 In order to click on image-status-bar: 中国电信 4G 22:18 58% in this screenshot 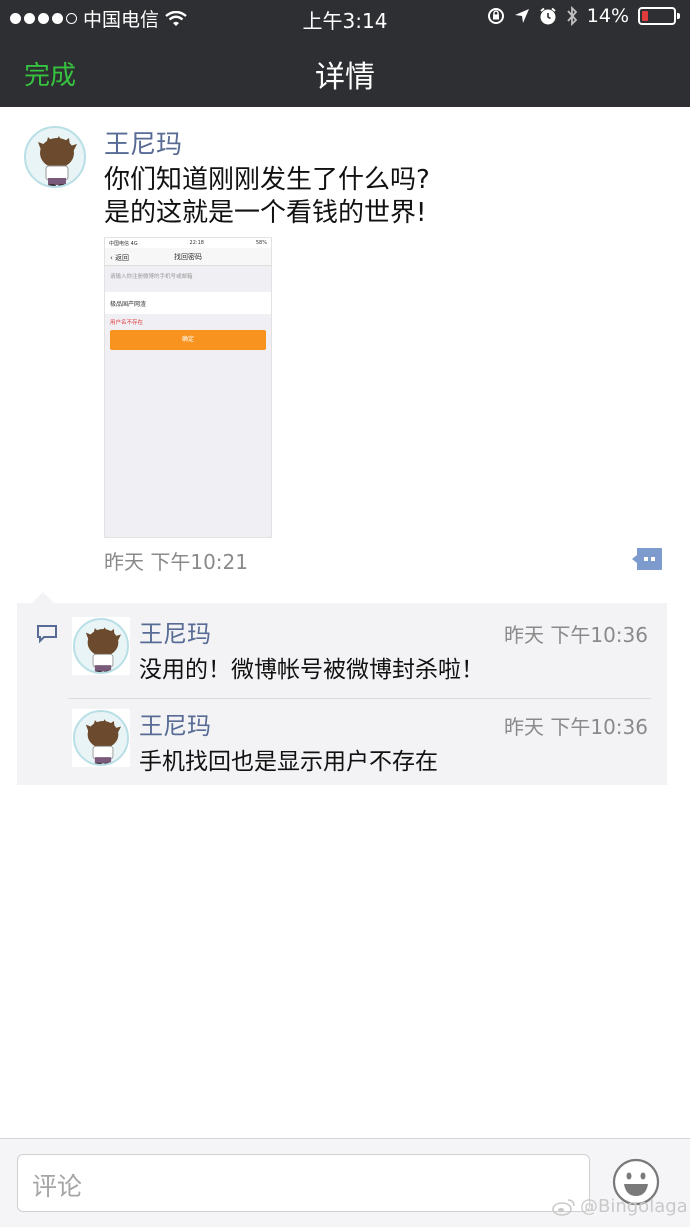, I will do `click(188, 243)`.